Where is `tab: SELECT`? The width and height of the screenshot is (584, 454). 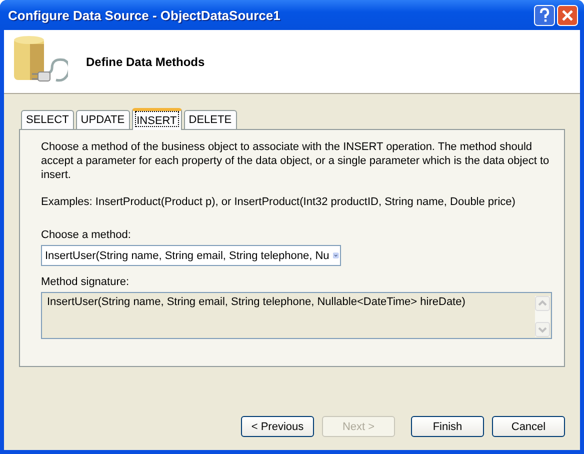
tab: SELECT is located at coordinates (47, 119).